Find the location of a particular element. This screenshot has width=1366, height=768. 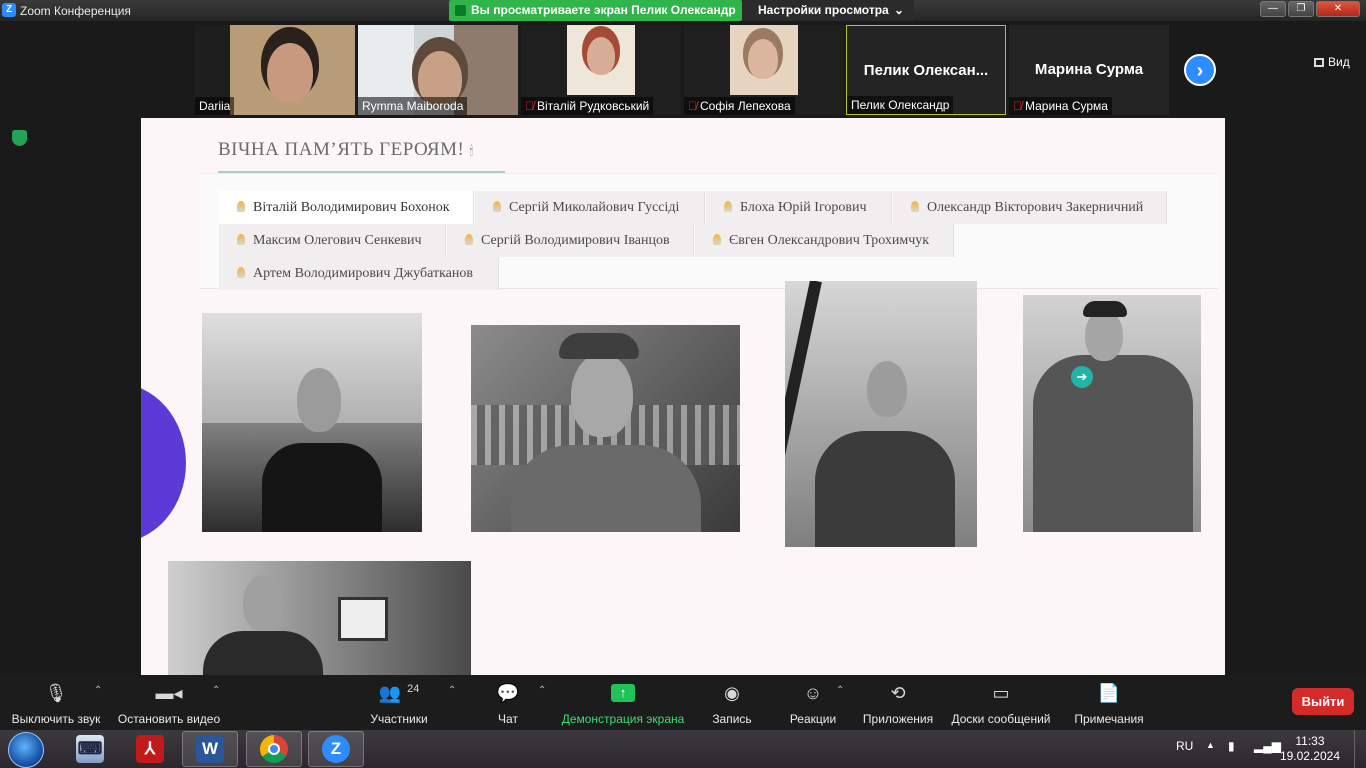

tab-label: Сергій Миколайович Гуссіді is located at coordinates (594, 207).